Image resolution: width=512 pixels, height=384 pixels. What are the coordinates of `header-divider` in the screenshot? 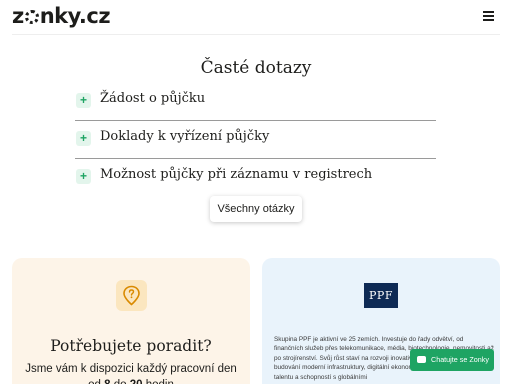 It's located at (256, 34).